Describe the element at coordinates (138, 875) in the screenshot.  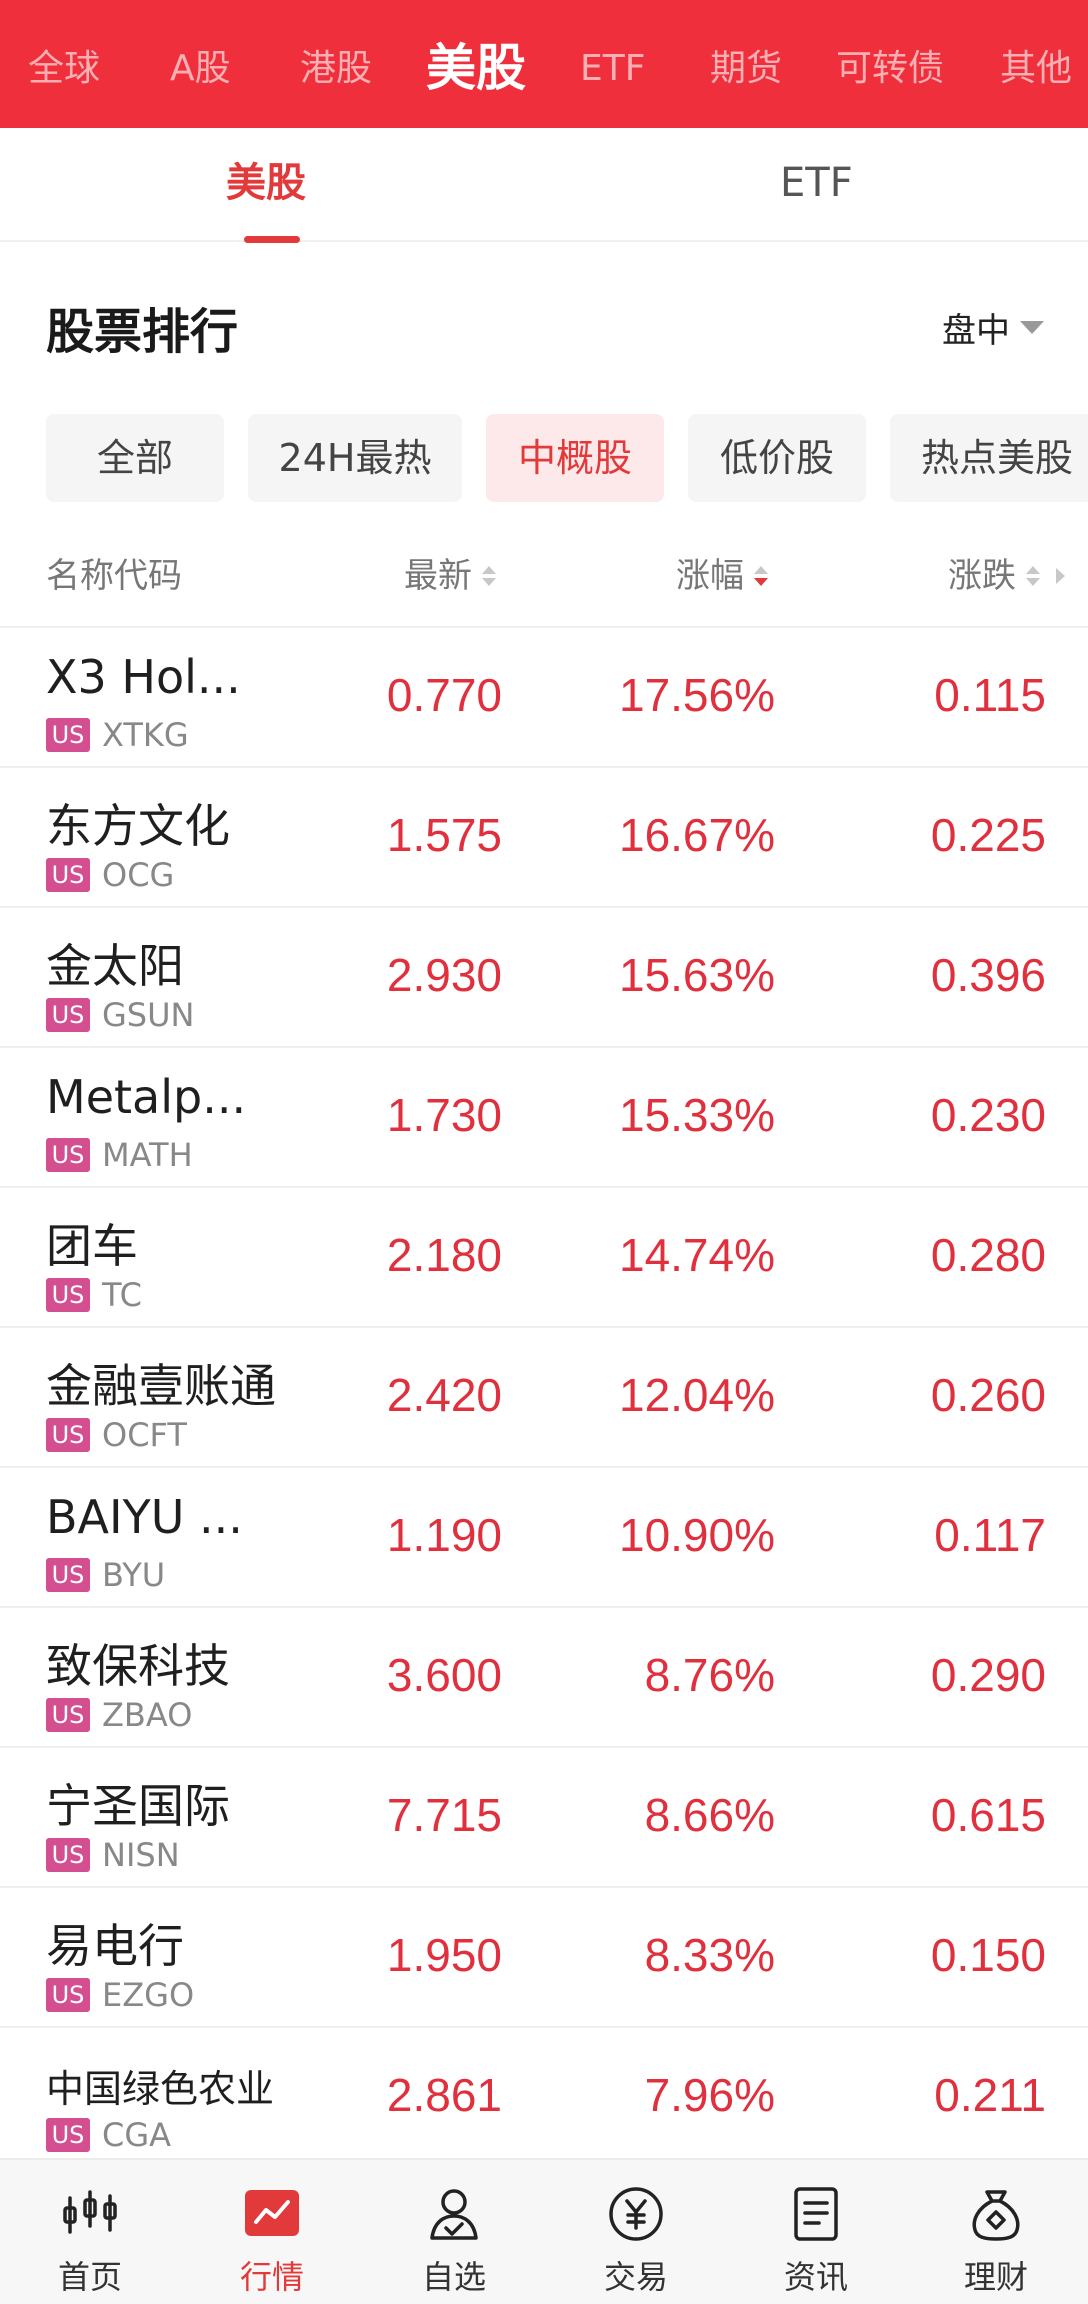
I see `stock-code: OCG` at that location.